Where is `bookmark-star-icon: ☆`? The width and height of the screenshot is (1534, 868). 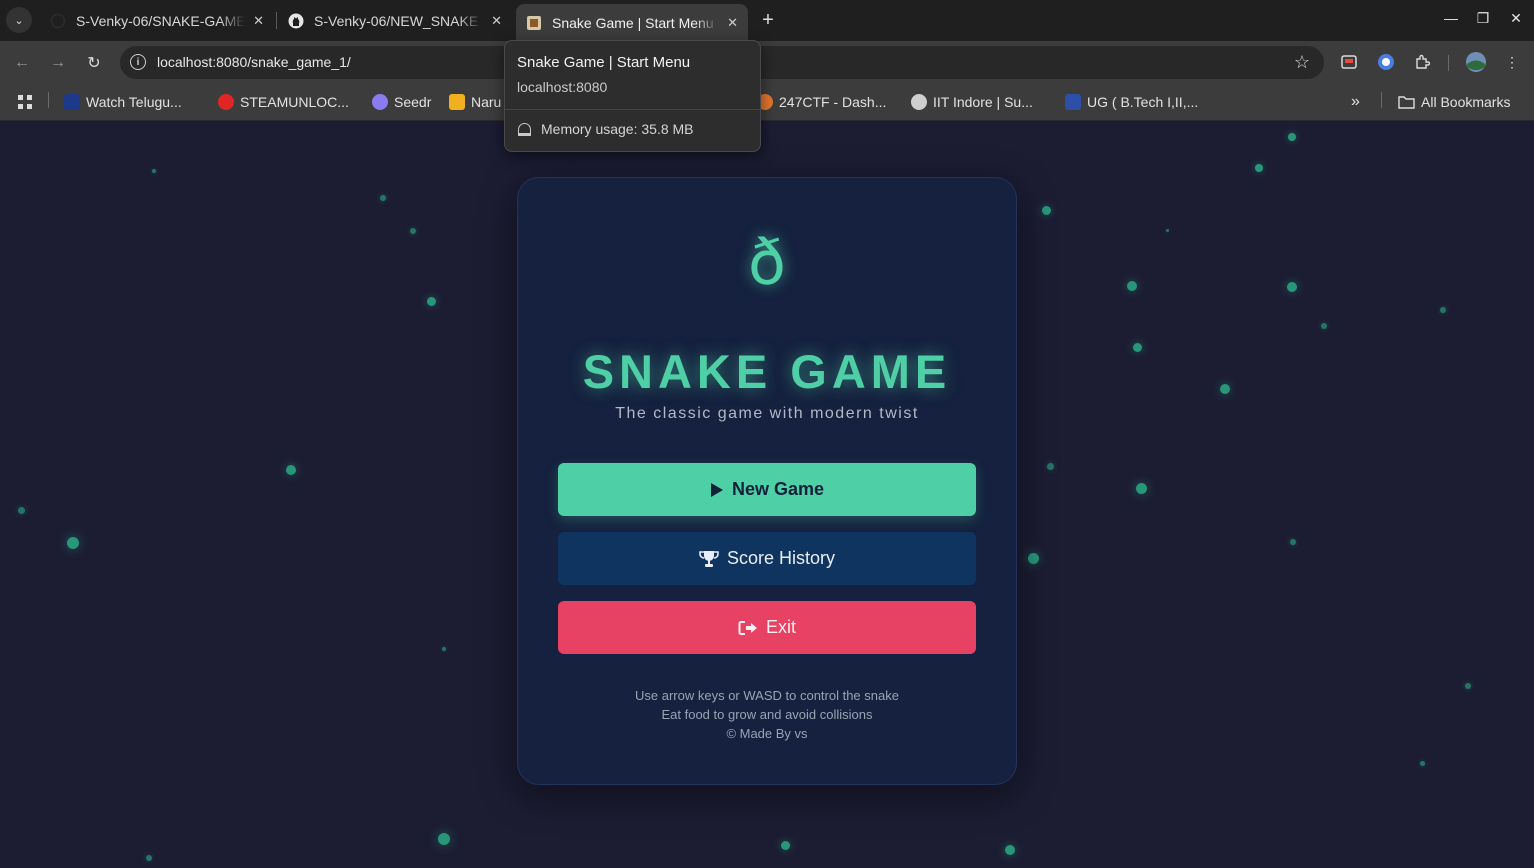 bookmark-star-icon: ☆ is located at coordinates (1302, 62).